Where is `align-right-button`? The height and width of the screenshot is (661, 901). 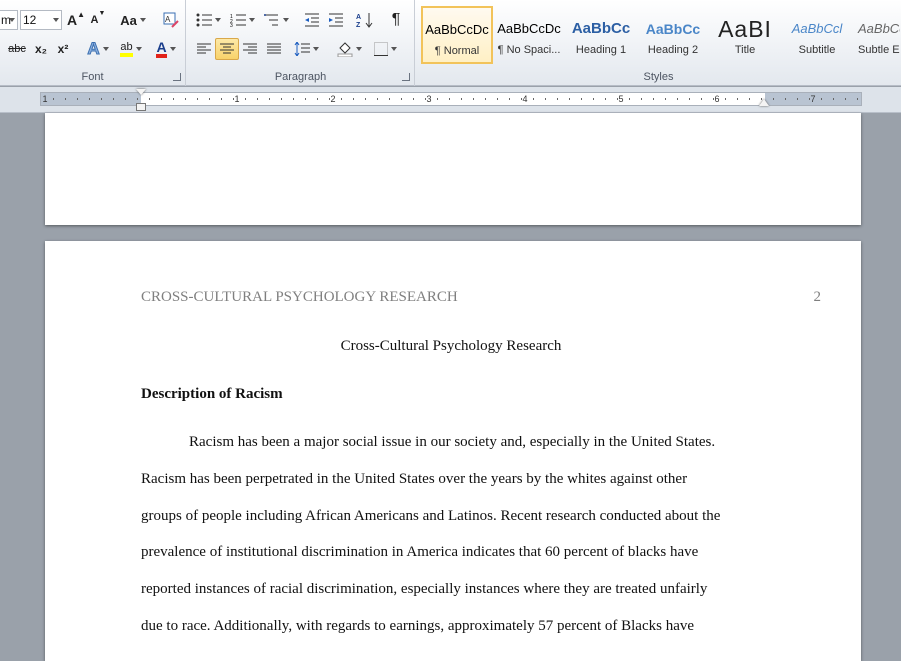
align-right-button is located at coordinates (250, 49).